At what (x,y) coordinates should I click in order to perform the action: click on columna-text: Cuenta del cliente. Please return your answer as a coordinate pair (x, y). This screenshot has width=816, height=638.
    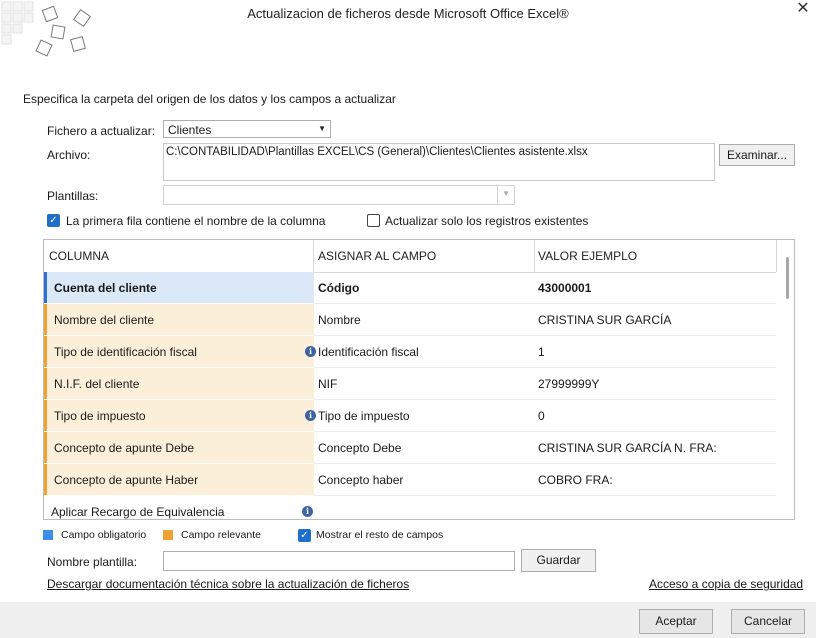
    Looking at the image, I should click on (105, 288).